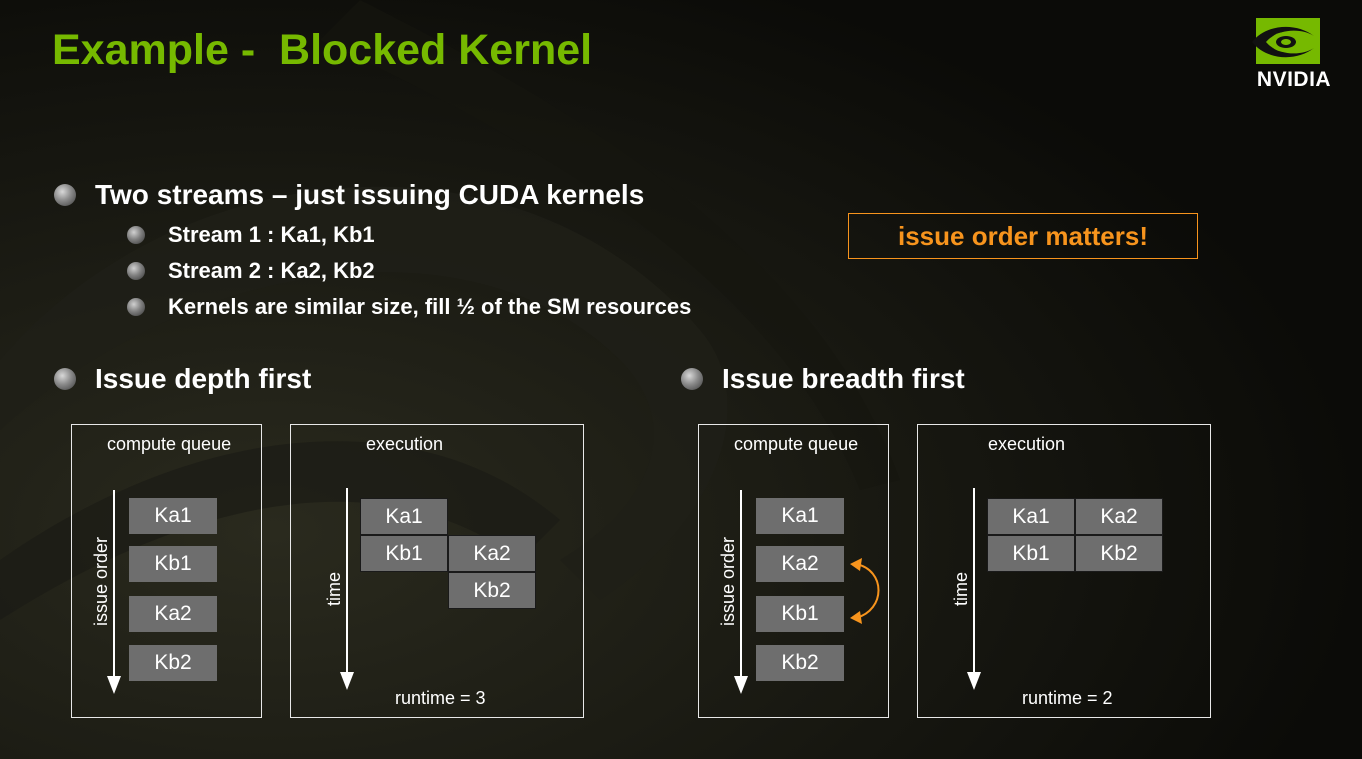 The height and width of the screenshot is (759, 1362). I want to click on callout-box: issue order matters!, so click(1023, 236).